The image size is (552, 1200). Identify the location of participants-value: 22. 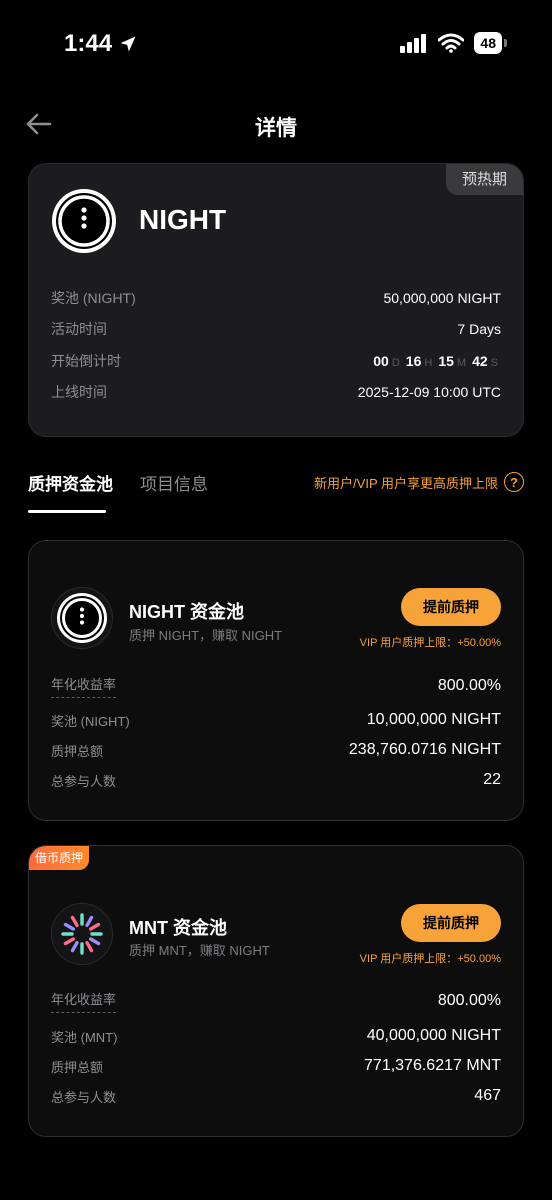
(492, 779).